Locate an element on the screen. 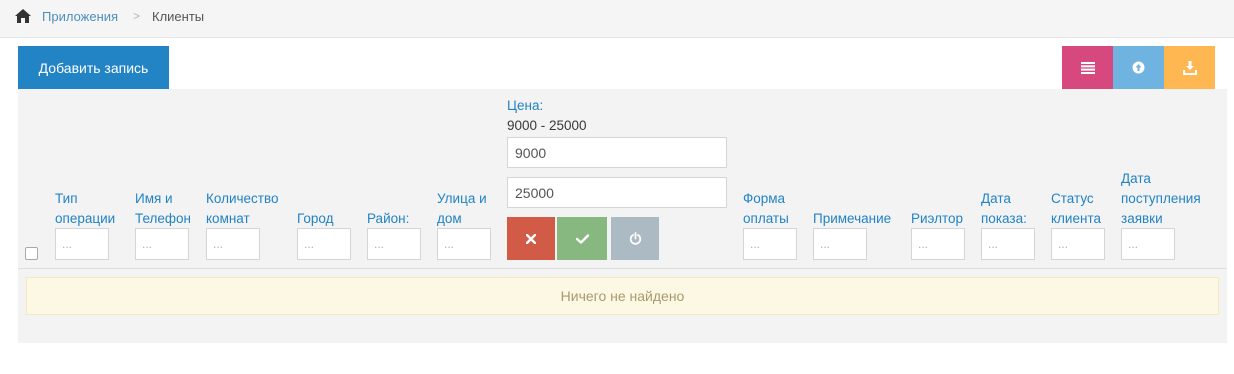 The image size is (1234, 374). add-record-button: Добавить запись is located at coordinates (93, 67).